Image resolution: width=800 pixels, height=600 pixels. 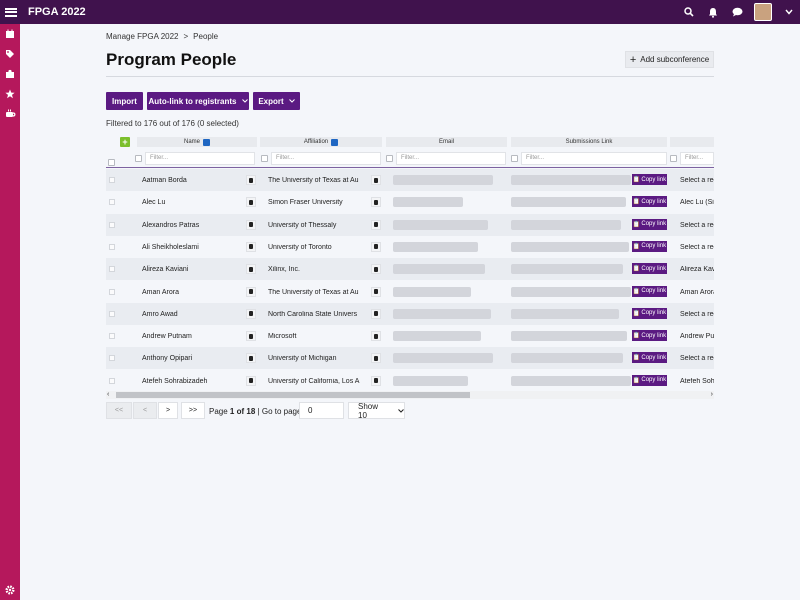 I want to click on person-name: Atefeh Sohrabizadeh, so click(x=174, y=381).